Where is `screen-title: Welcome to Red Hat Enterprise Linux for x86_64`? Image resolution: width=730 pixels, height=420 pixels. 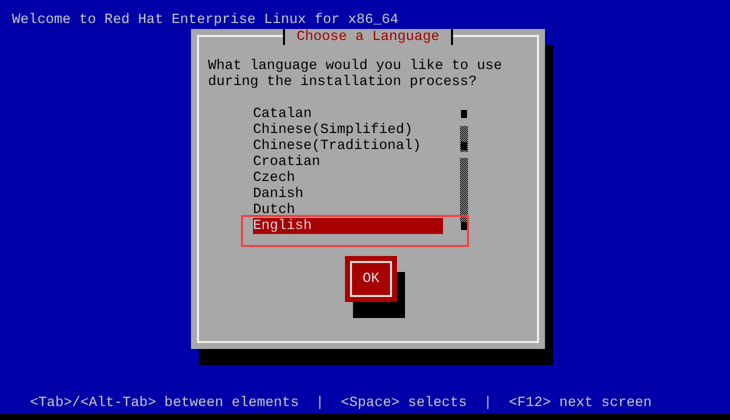 screen-title: Welcome to Red Hat Enterprise Linux for x86_64 is located at coordinates (205, 20).